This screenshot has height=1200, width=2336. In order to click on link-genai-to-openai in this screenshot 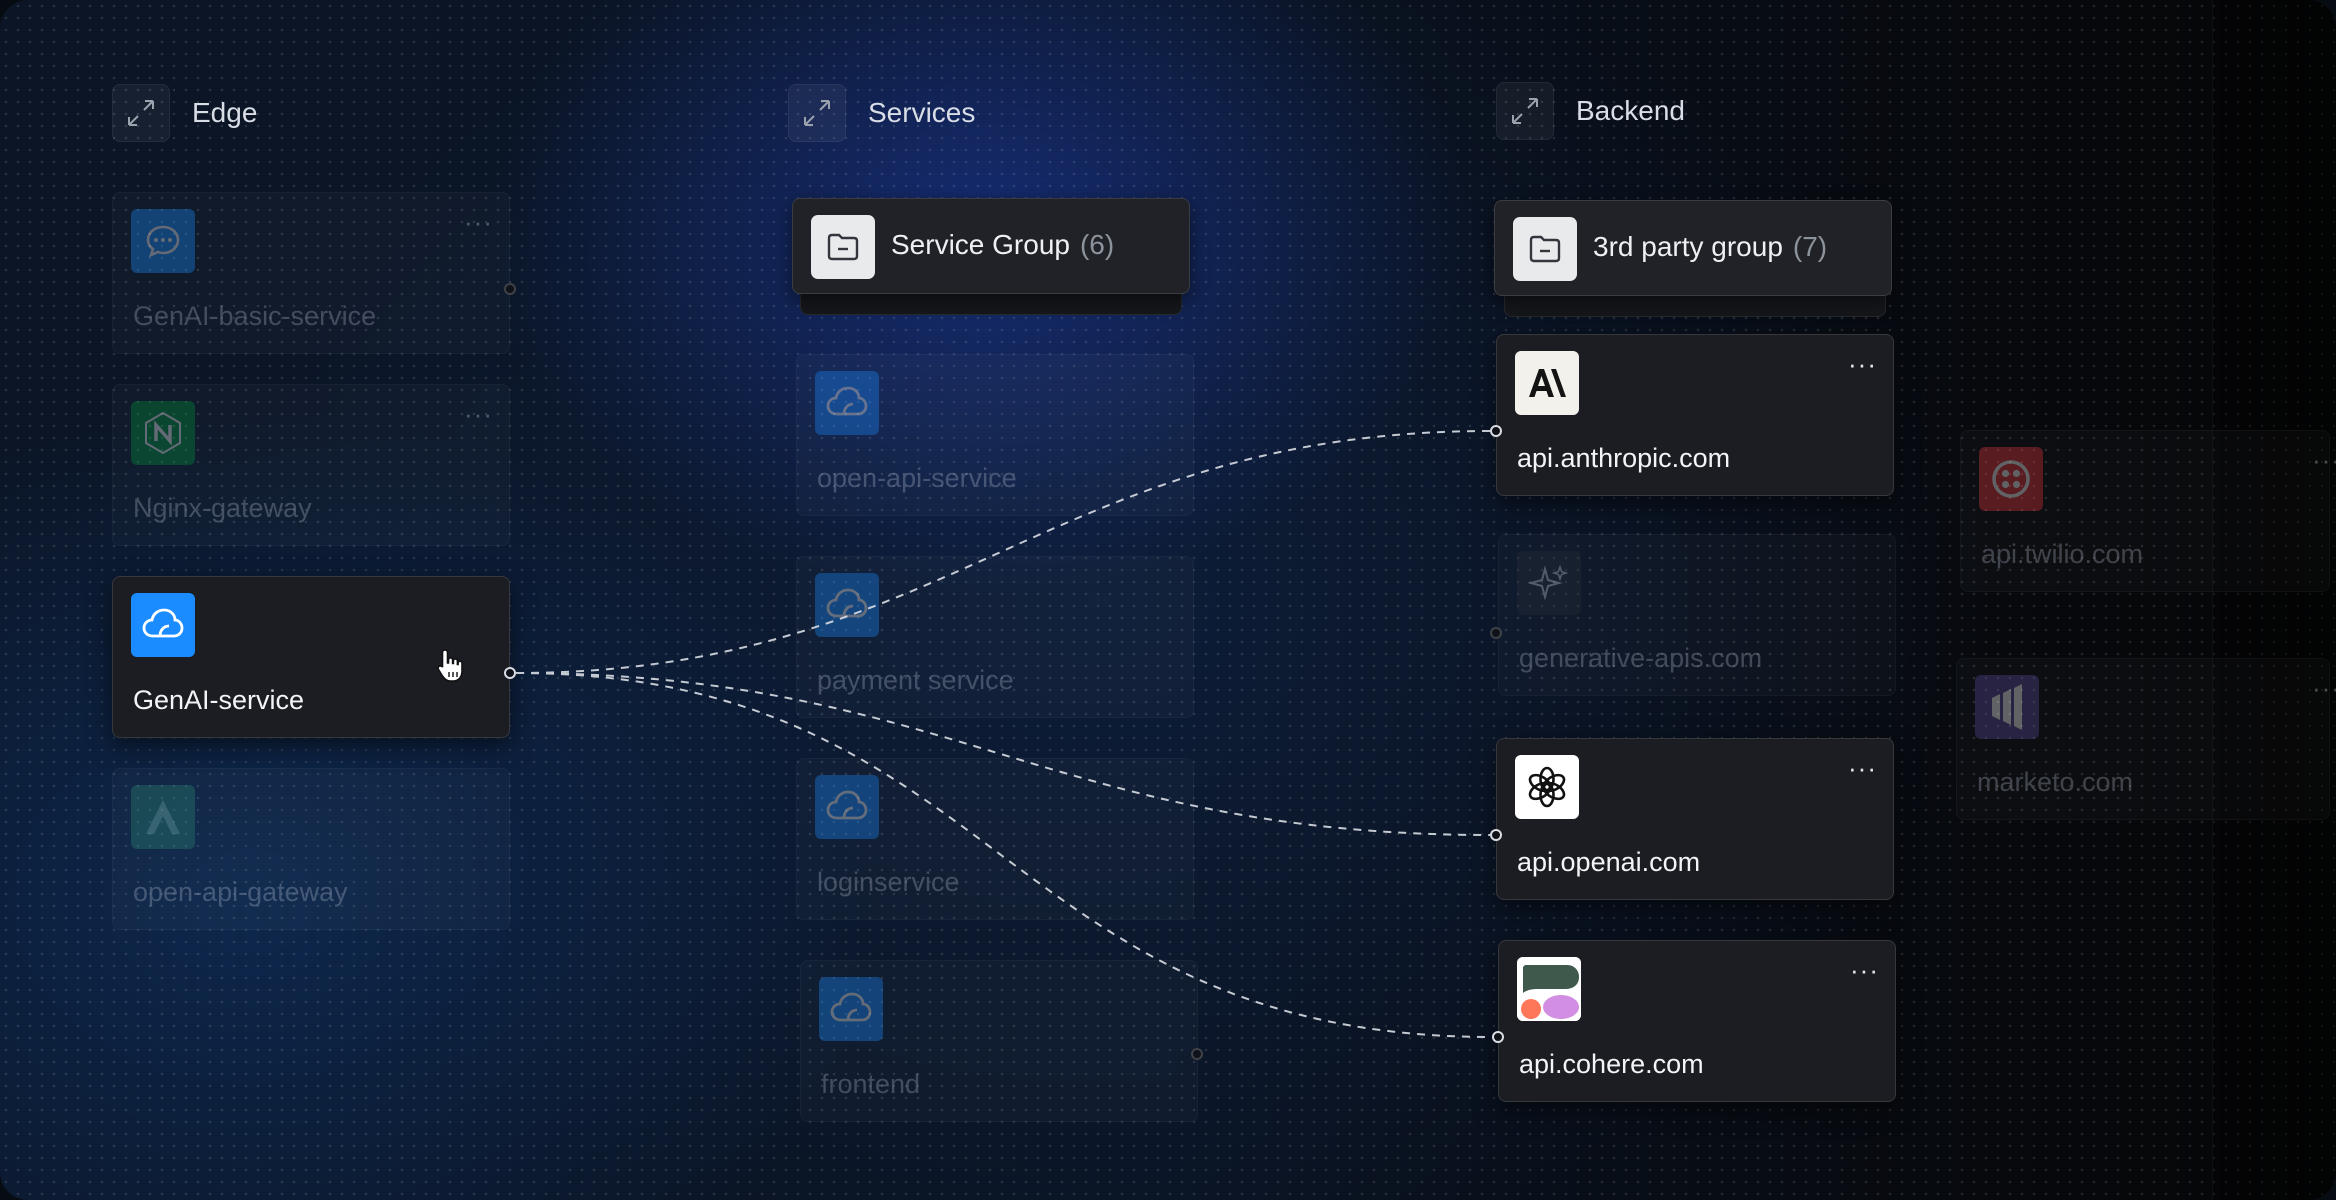, I will do `click(1003, 754)`.